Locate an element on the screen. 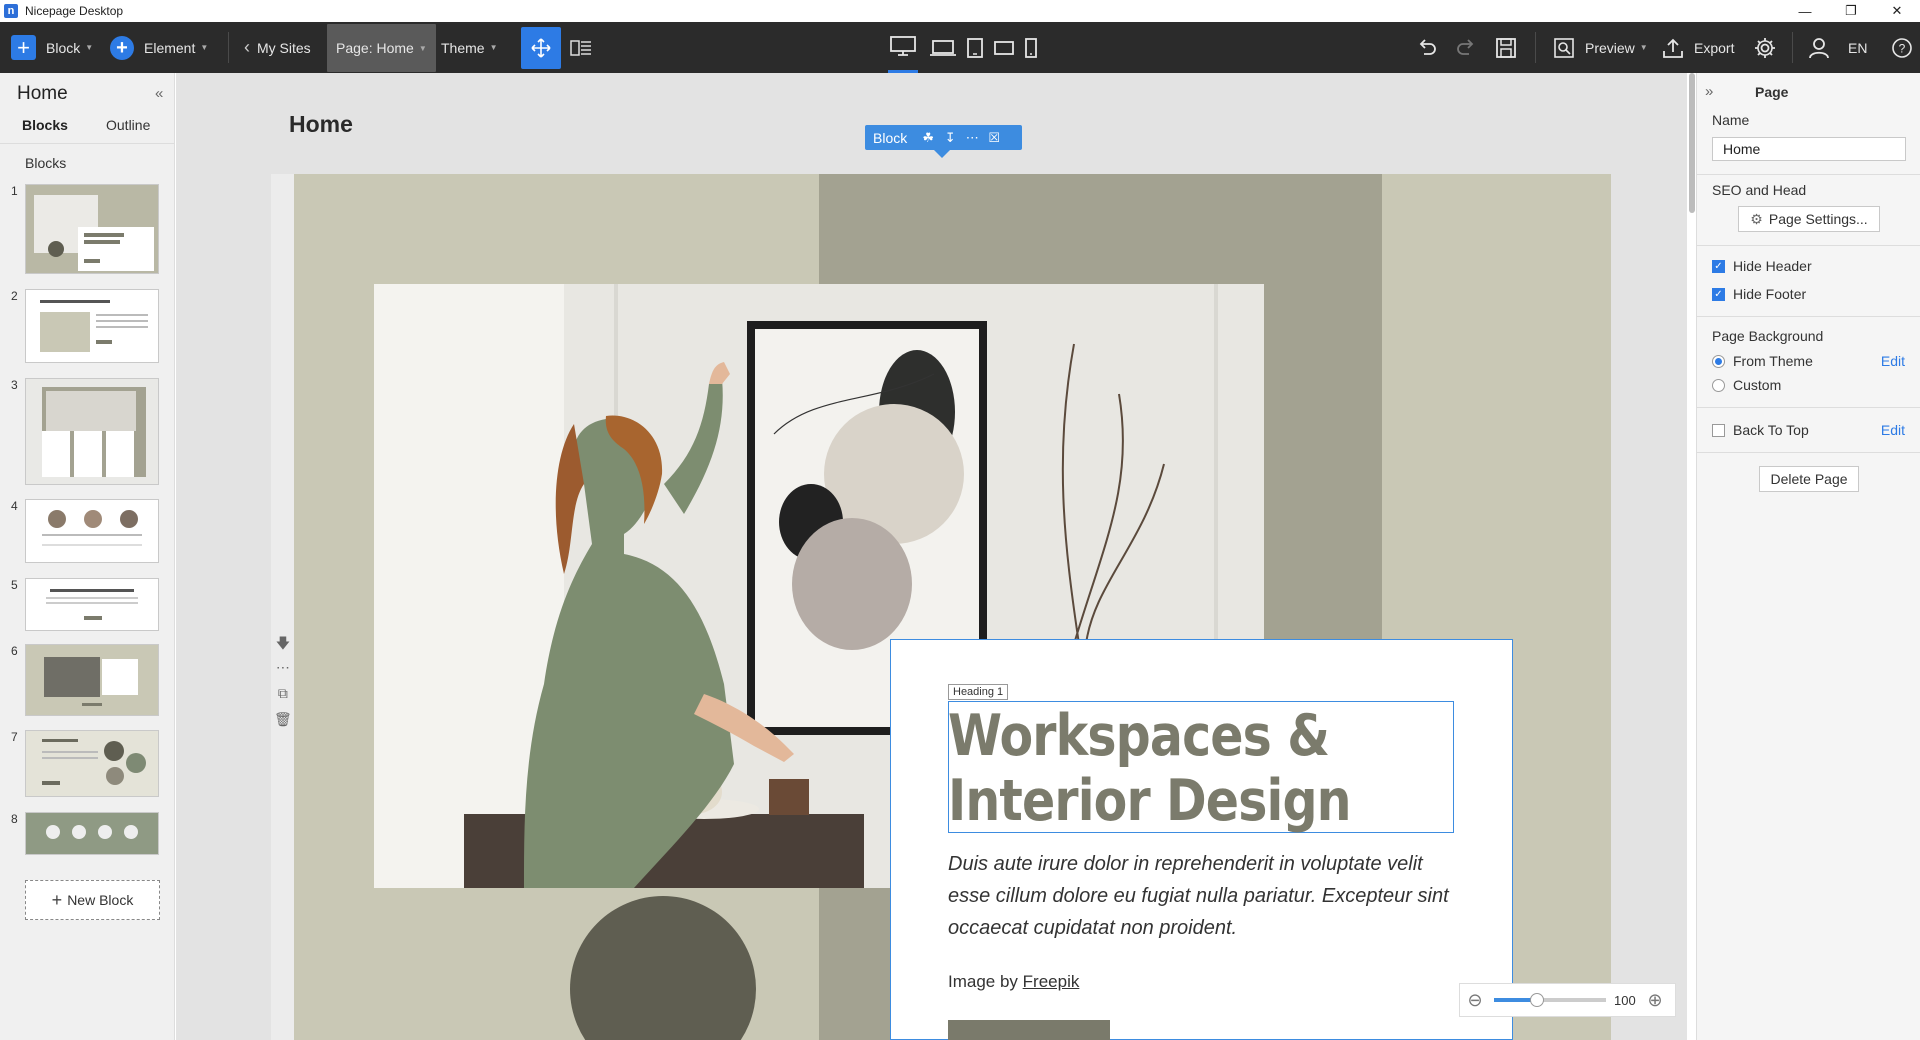 Image resolution: width=1920 pixels, height=1040 pixels. export-icon is located at coordinates (1673, 48).